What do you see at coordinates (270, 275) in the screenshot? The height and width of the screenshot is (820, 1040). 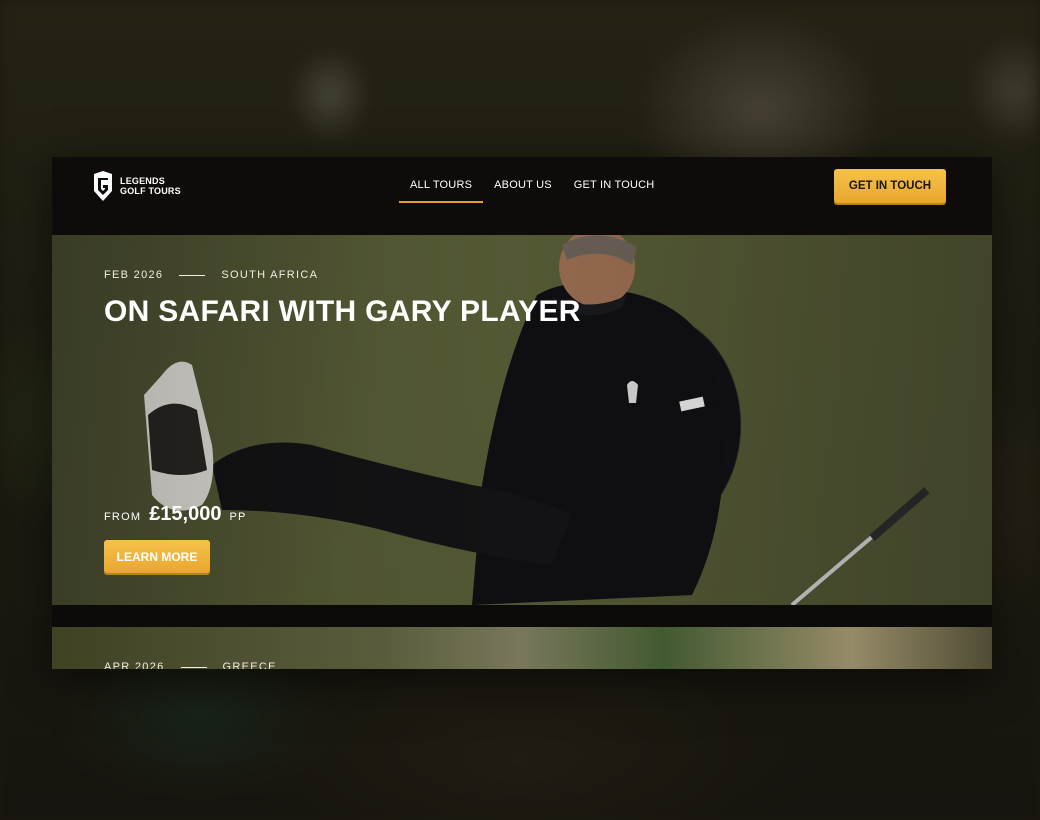 I see `tour-location: SOUTH AFRICA` at bounding box center [270, 275].